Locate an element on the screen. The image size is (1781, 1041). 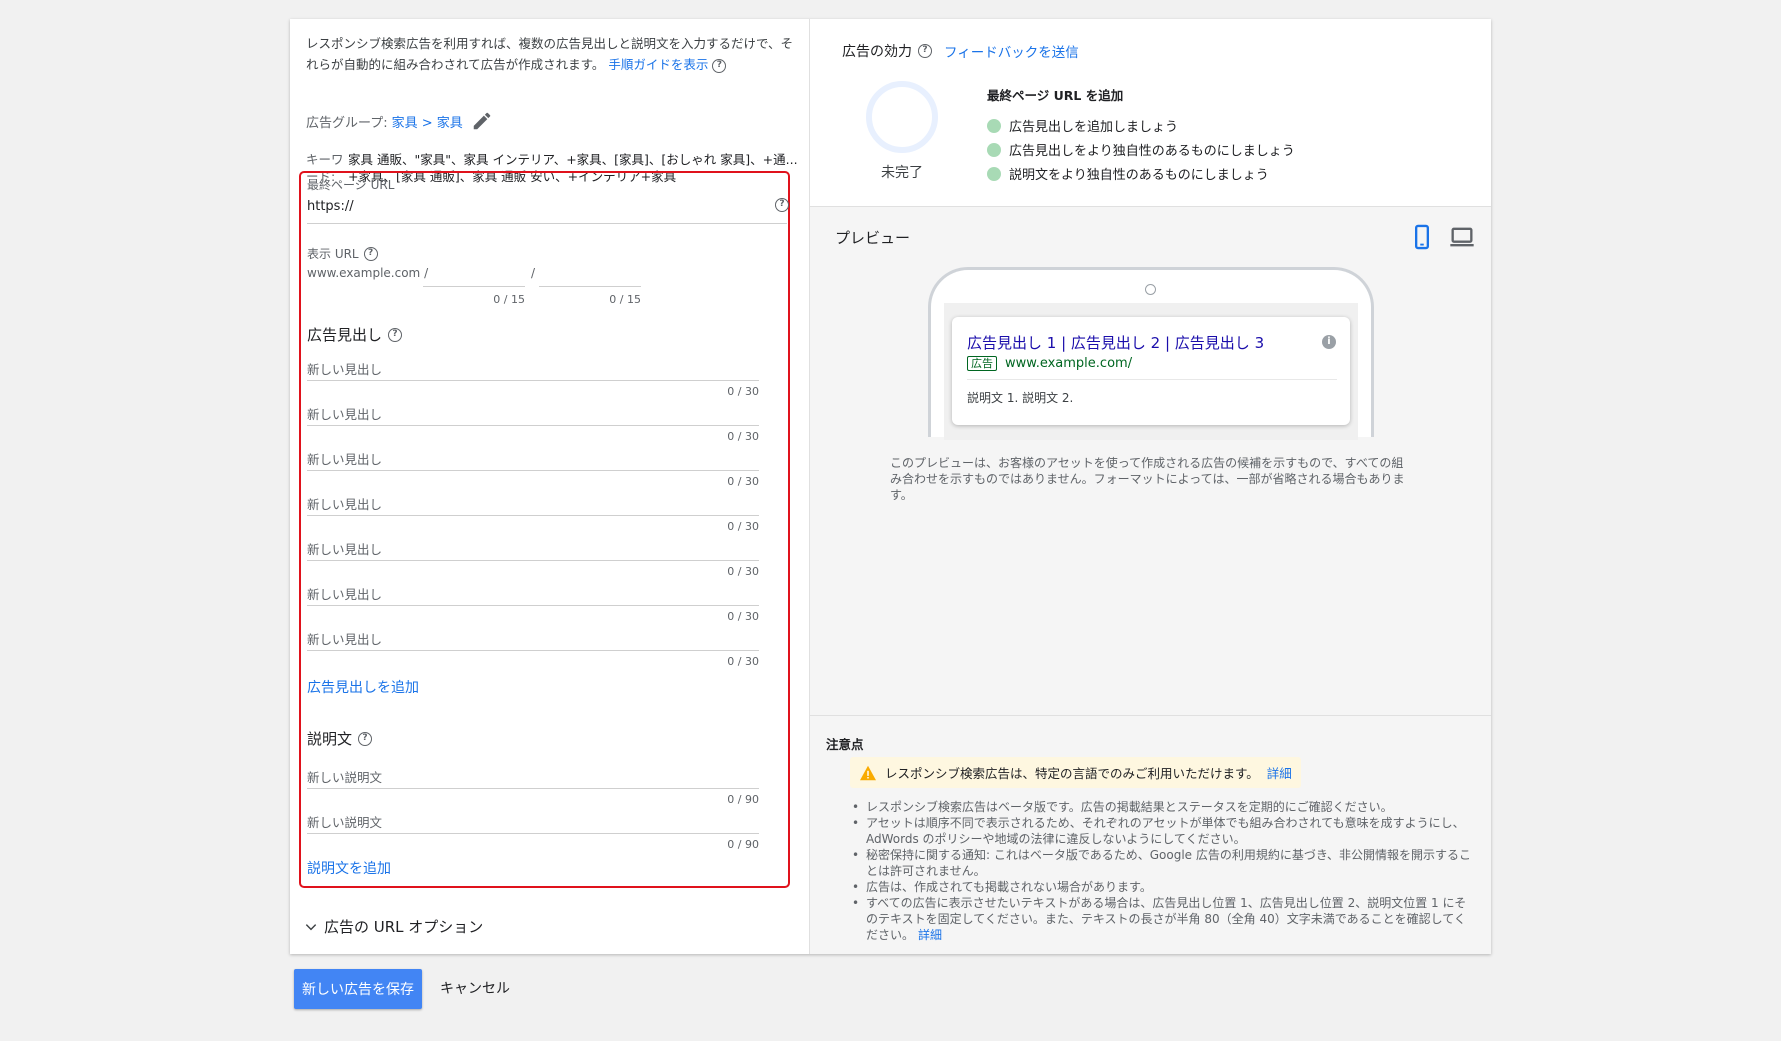
warning-text: レスポンシブ検索広告は、特定の言語でのみご利用いただけます。 is located at coordinates (1072, 773).